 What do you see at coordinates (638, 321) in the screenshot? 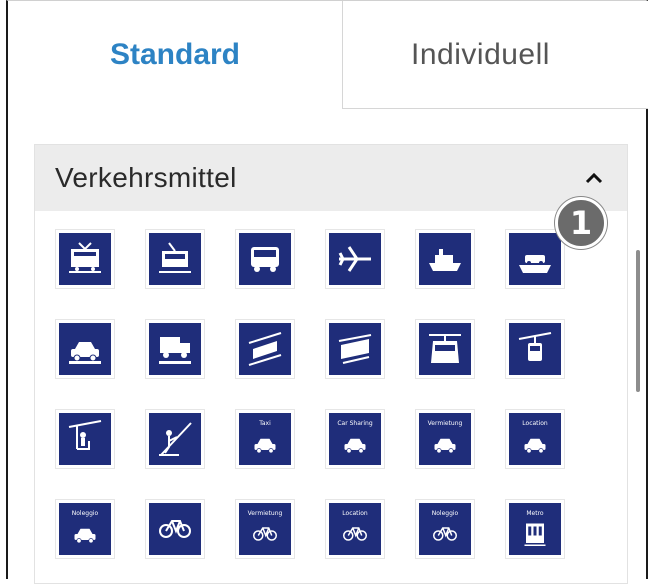
I see `scrollbar` at bounding box center [638, 321].